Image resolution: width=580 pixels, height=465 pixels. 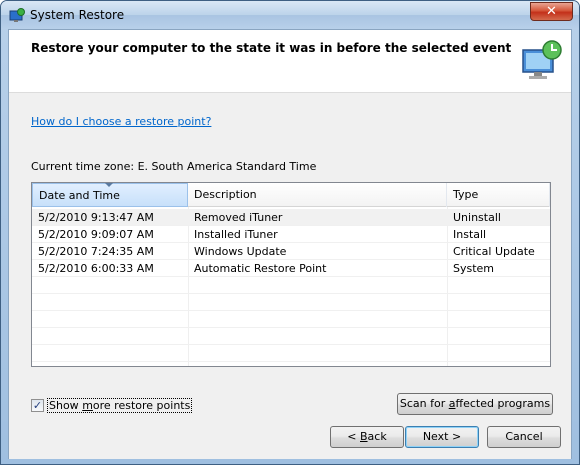 I want to click on checkbox-box: ✓, so click(x=37, y=405).